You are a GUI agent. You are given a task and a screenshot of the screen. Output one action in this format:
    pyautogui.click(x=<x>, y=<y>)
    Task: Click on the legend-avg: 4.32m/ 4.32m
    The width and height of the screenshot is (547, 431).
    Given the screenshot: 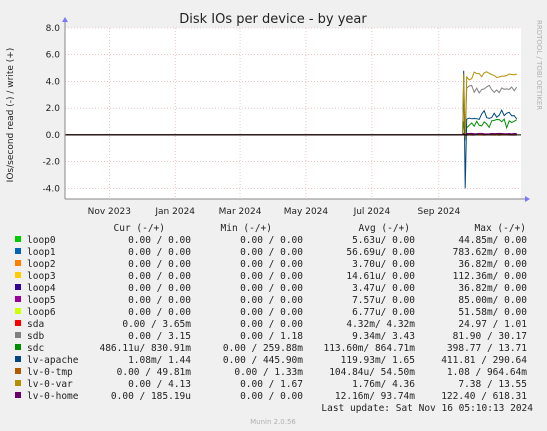 What is the action you would take?
    pyautogui.click(x=380, y=324)
    